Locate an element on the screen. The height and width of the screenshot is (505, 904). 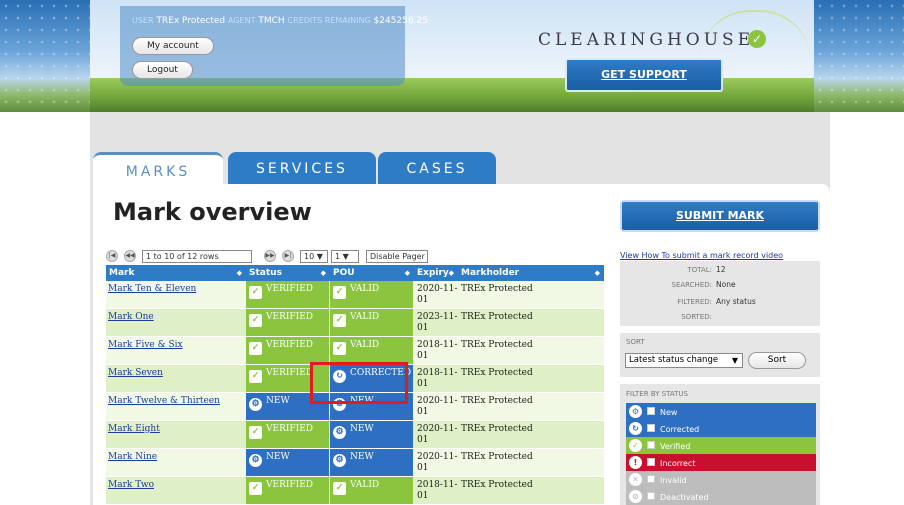
agent-value: TMCH is located at coordinates (271, 21).